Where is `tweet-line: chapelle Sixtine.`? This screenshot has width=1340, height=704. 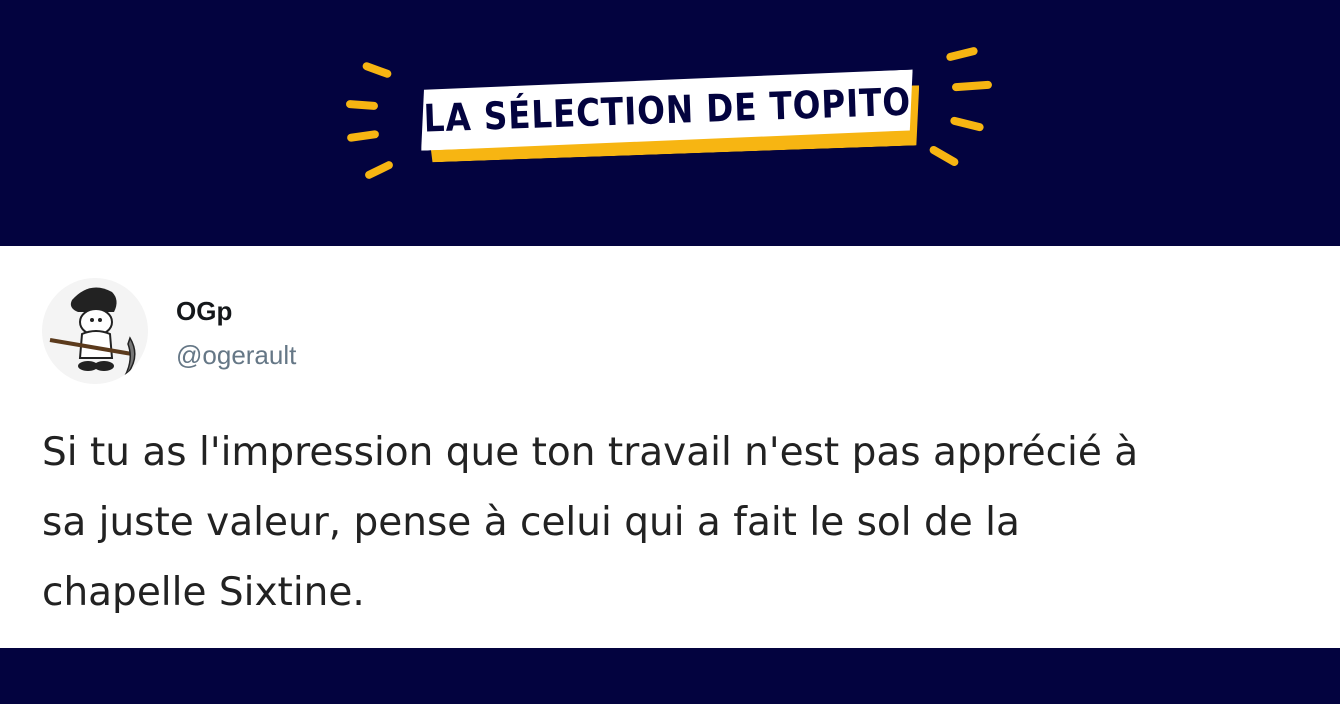
tweet-line: chapelle Sixtine. is located at coordinates (203, 592).